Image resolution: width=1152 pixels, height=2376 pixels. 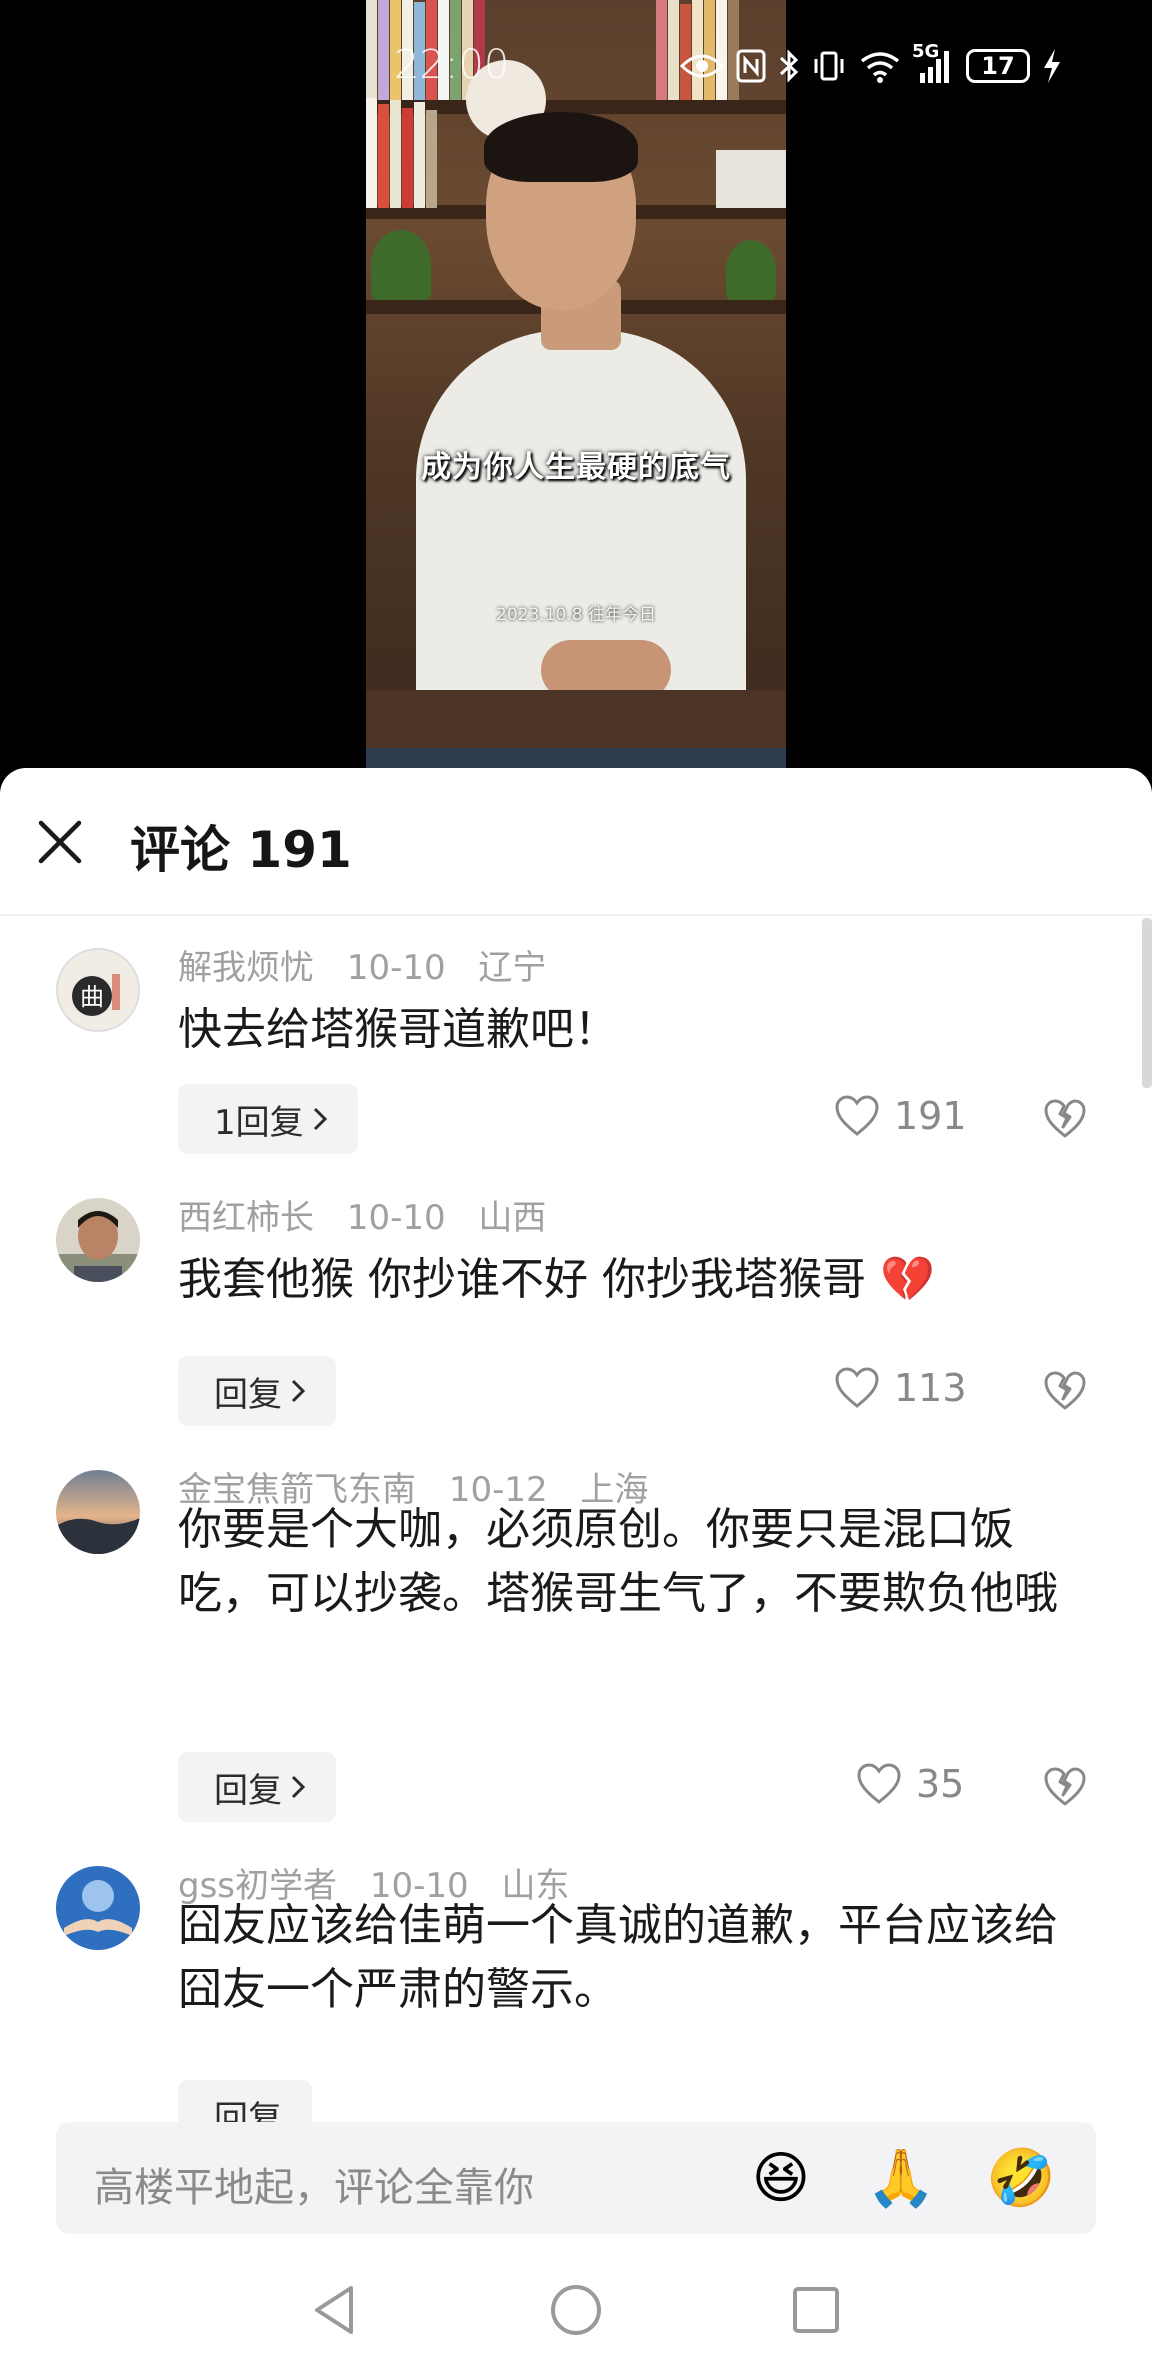 I want to click on recents-square-icon, so click(x=816, y=2310).